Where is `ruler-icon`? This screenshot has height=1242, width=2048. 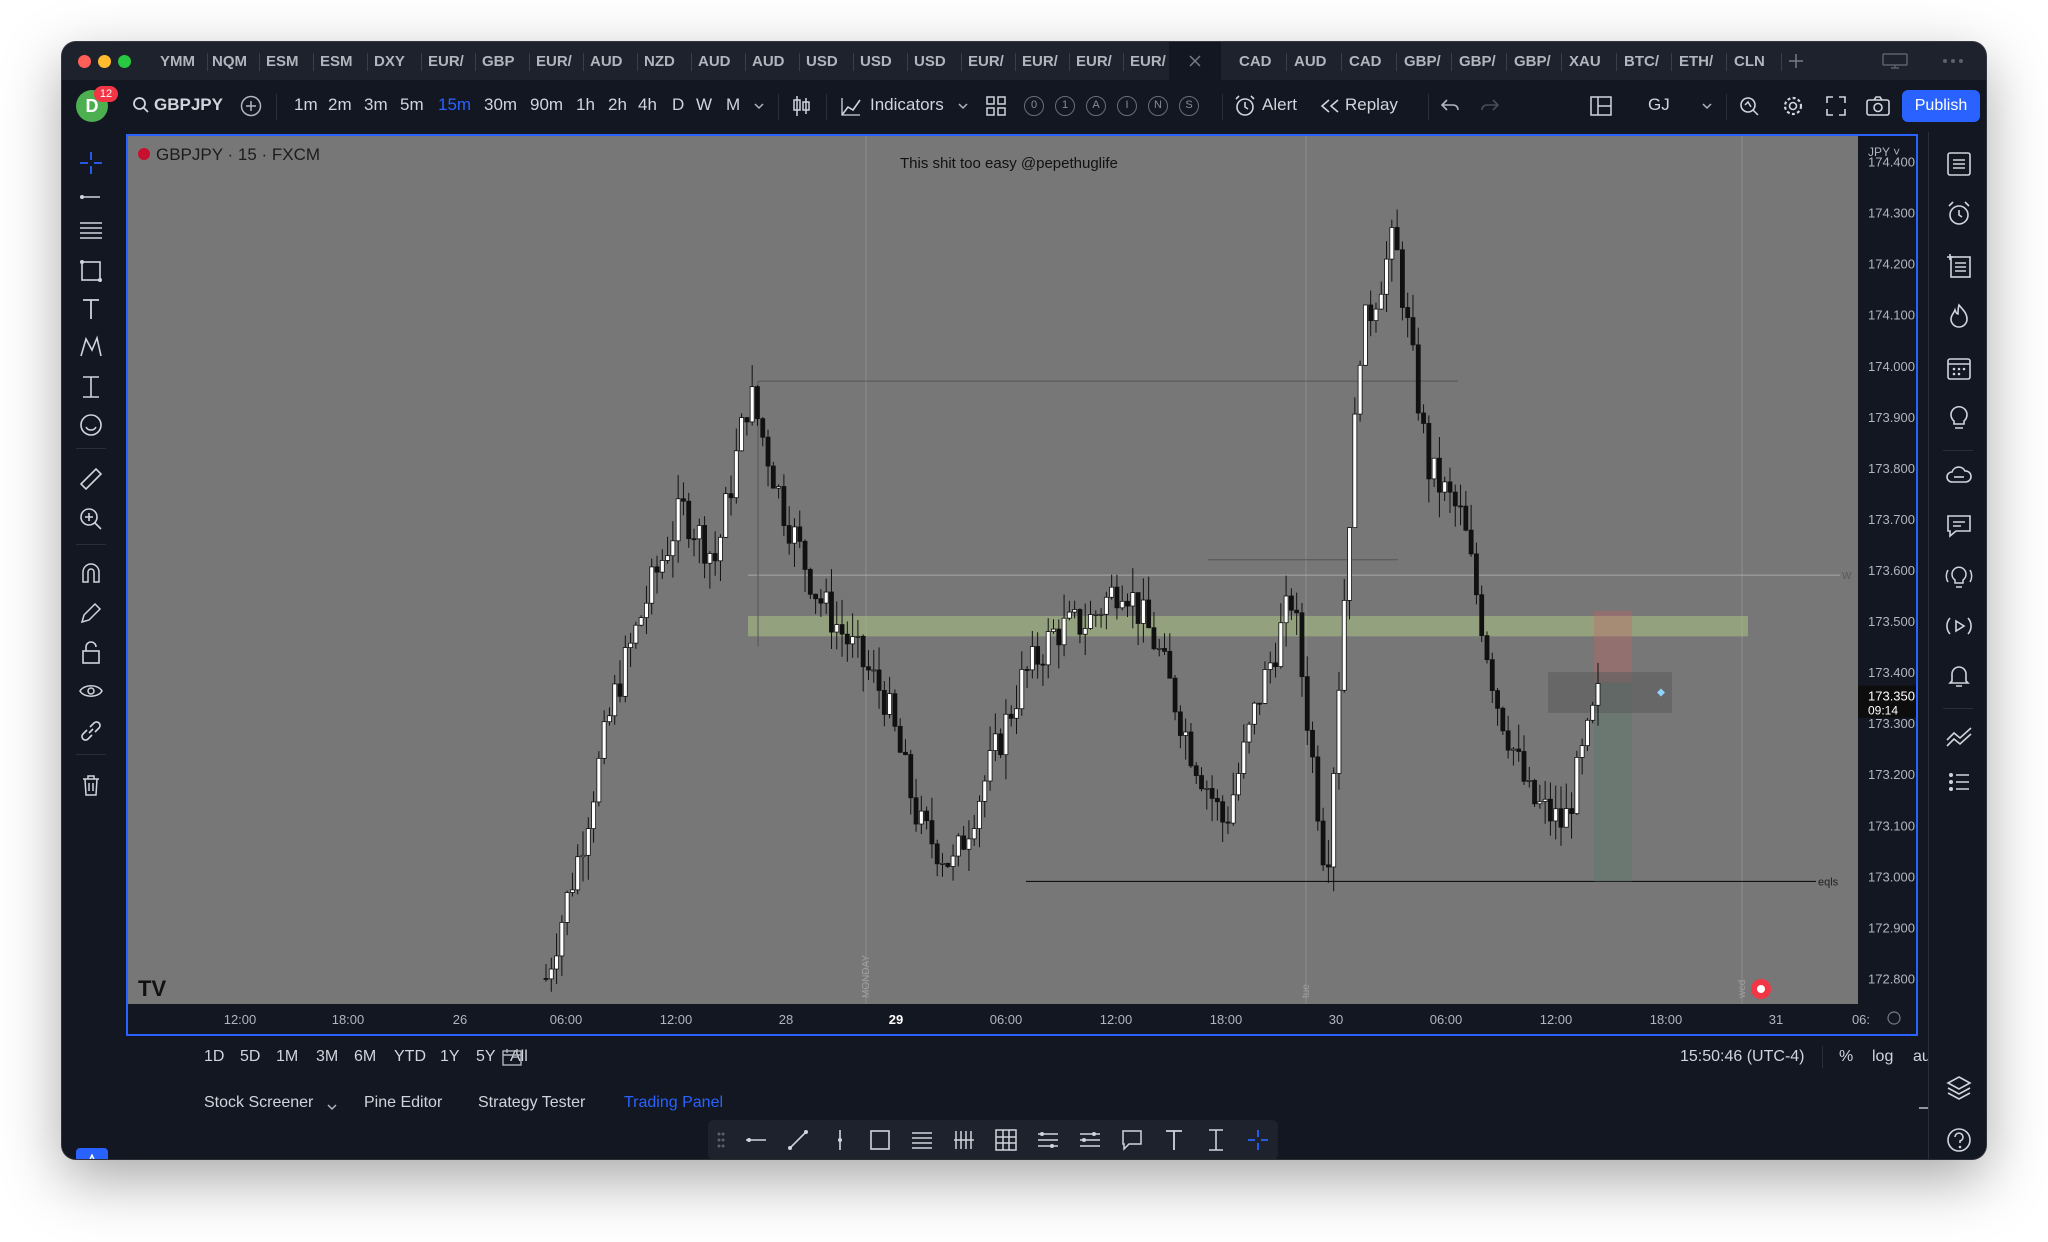
ruler-icon is located at coordinates (91, 479).